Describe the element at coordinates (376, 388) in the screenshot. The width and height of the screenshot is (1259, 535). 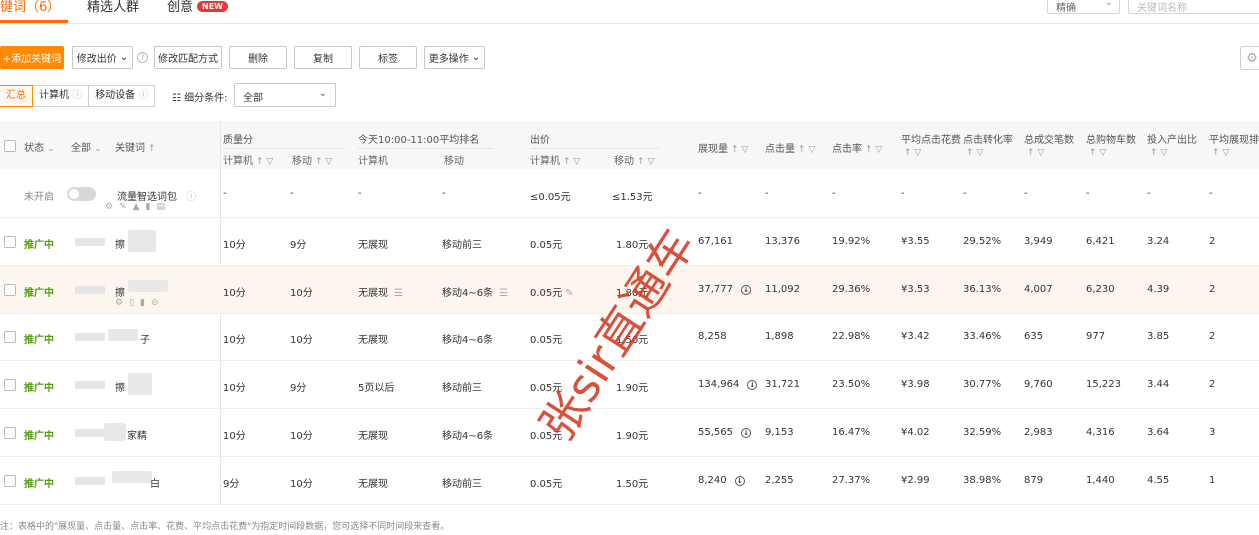
I see `row-rank-pc: 5页以后` at that location.